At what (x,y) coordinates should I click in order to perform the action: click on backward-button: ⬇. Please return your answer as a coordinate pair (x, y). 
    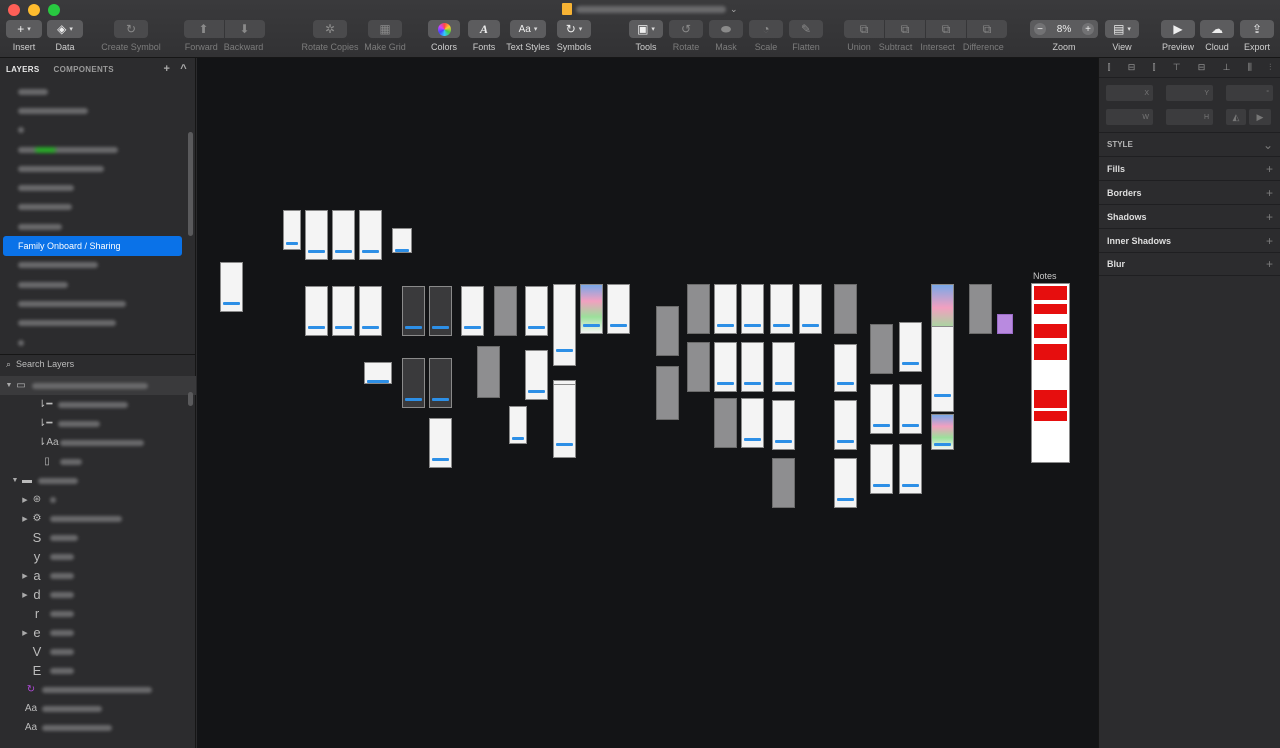
    Looking at the image, I should click on (244, 29).